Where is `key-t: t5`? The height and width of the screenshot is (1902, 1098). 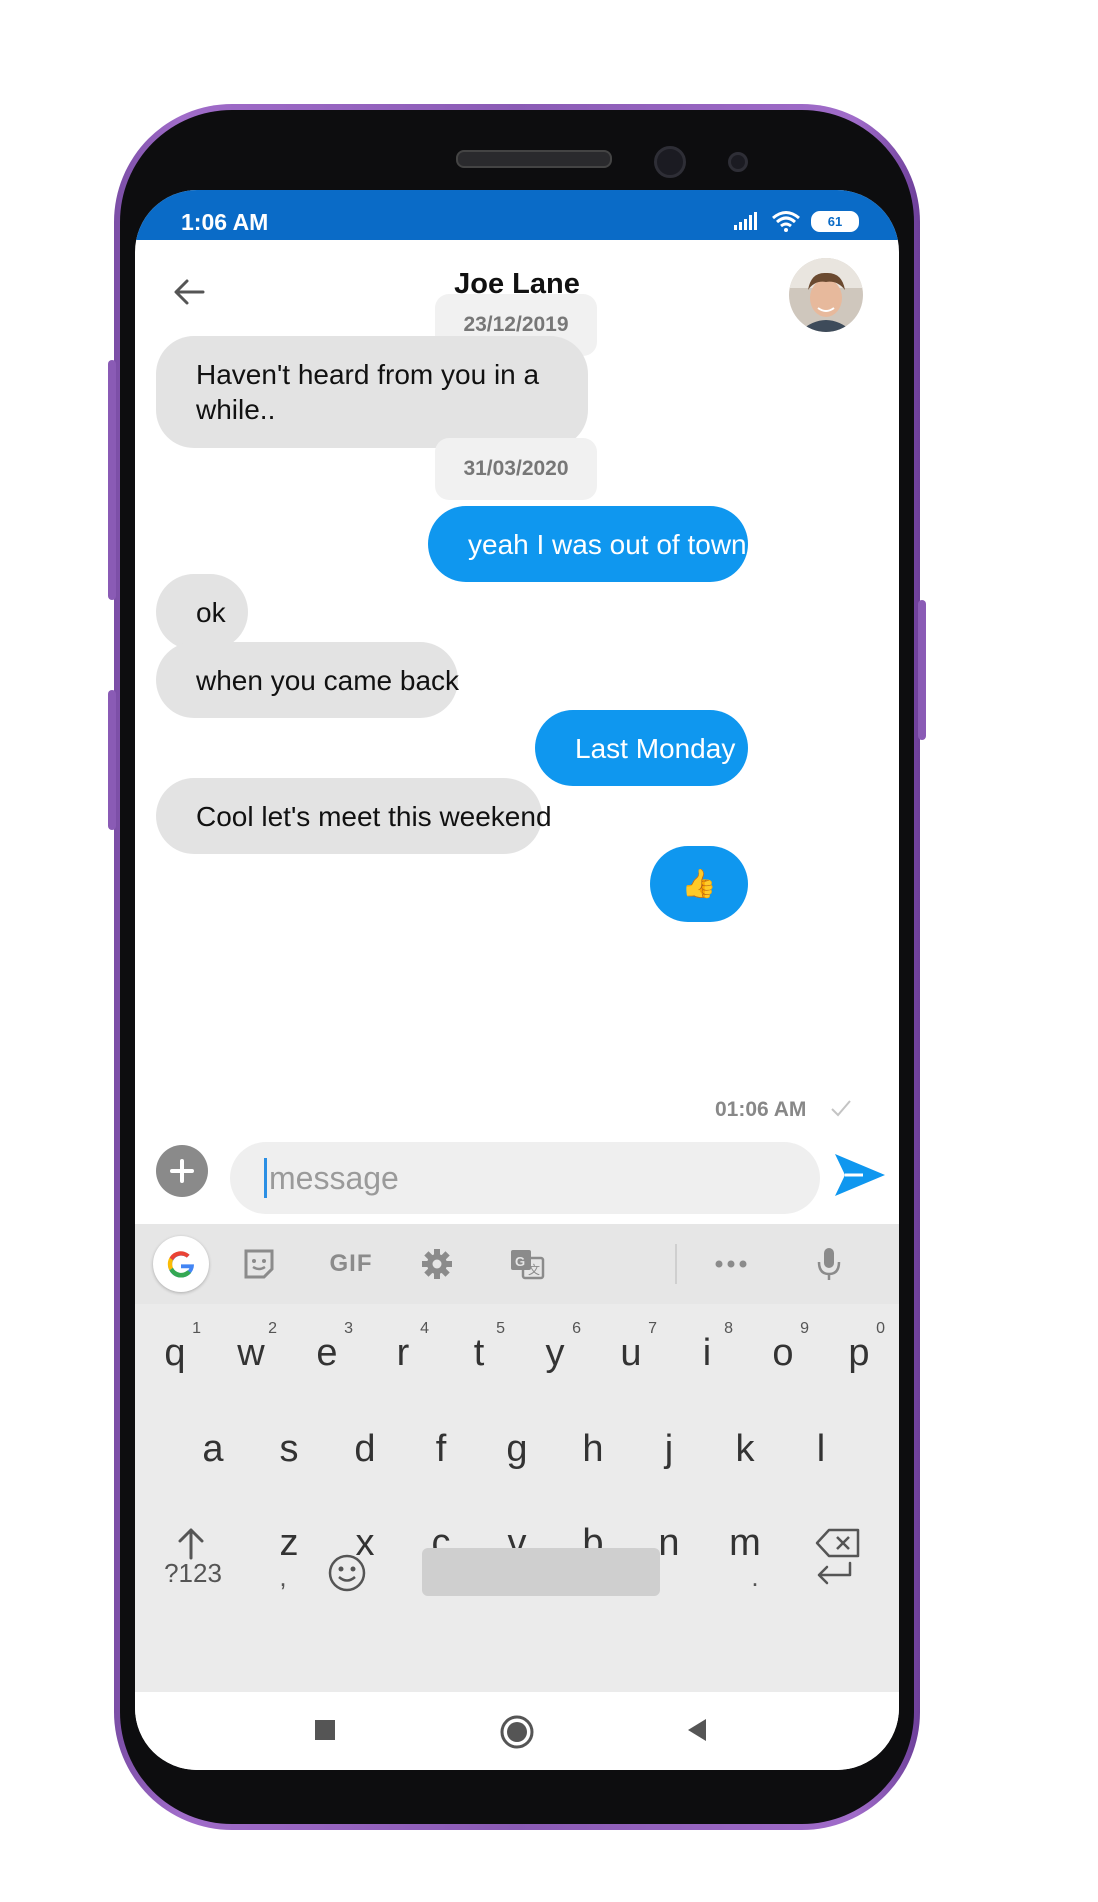
key-t: t5 is located at coordinates (479, 1353).